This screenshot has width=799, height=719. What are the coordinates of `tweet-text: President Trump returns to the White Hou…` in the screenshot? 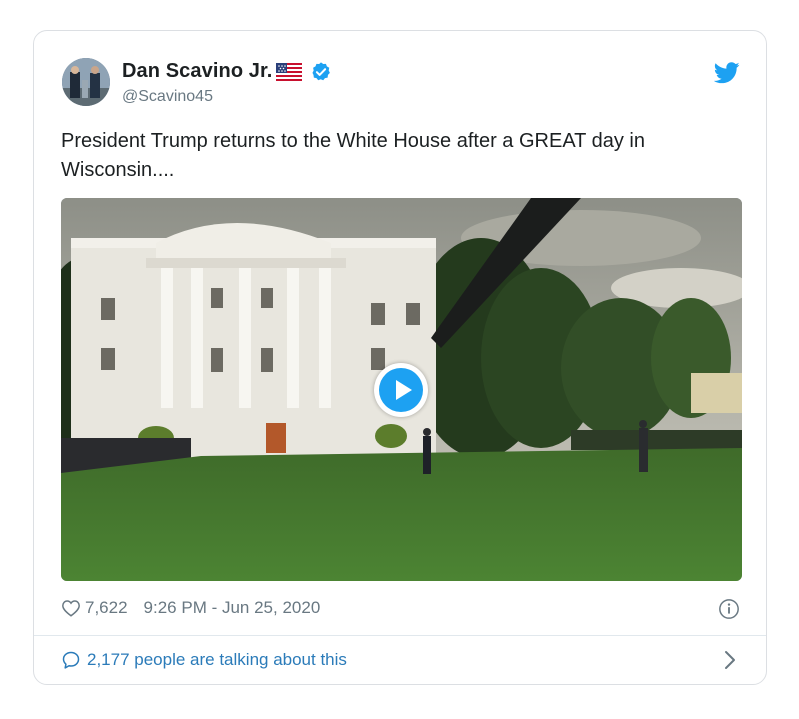 It's located at (353, 155).